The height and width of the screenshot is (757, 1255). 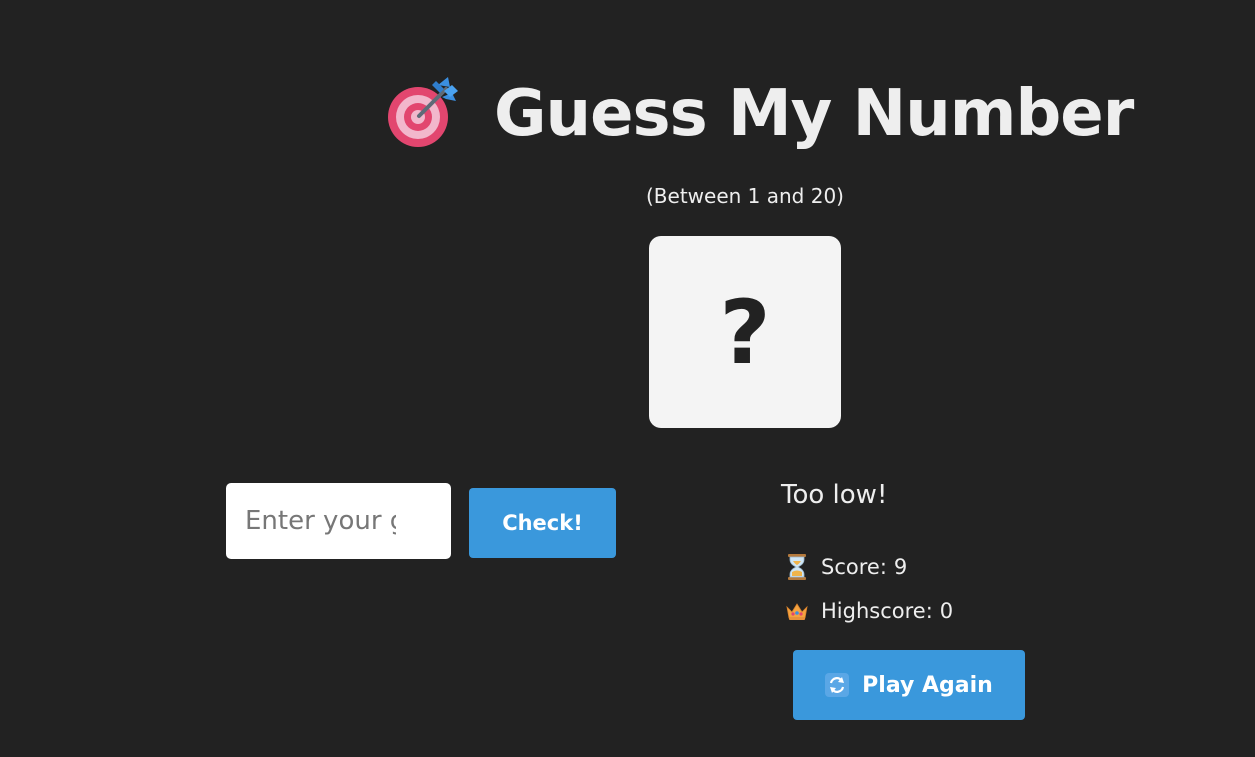 I want to click on hourglass-icon, so click(x=797, y=567).